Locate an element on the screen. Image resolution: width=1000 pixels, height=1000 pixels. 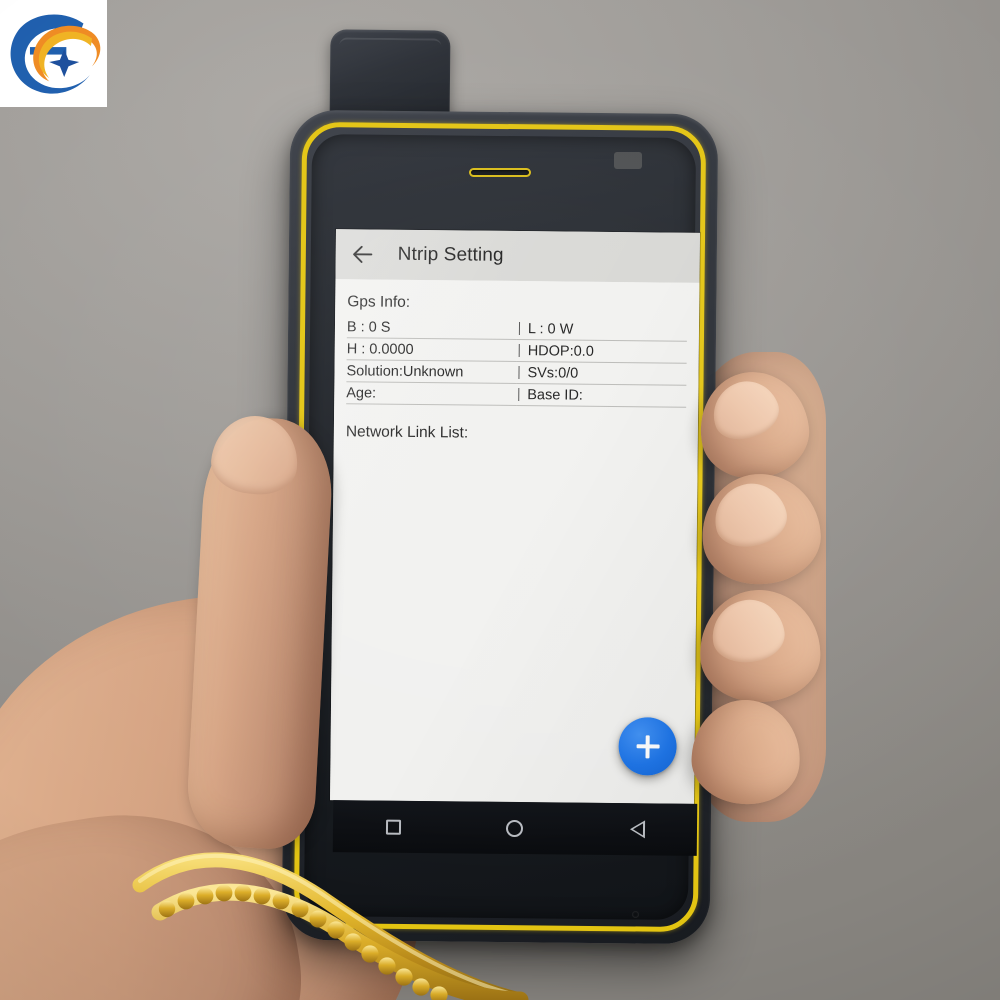
brand-logo-watermark is located at coordinates (53, 53).